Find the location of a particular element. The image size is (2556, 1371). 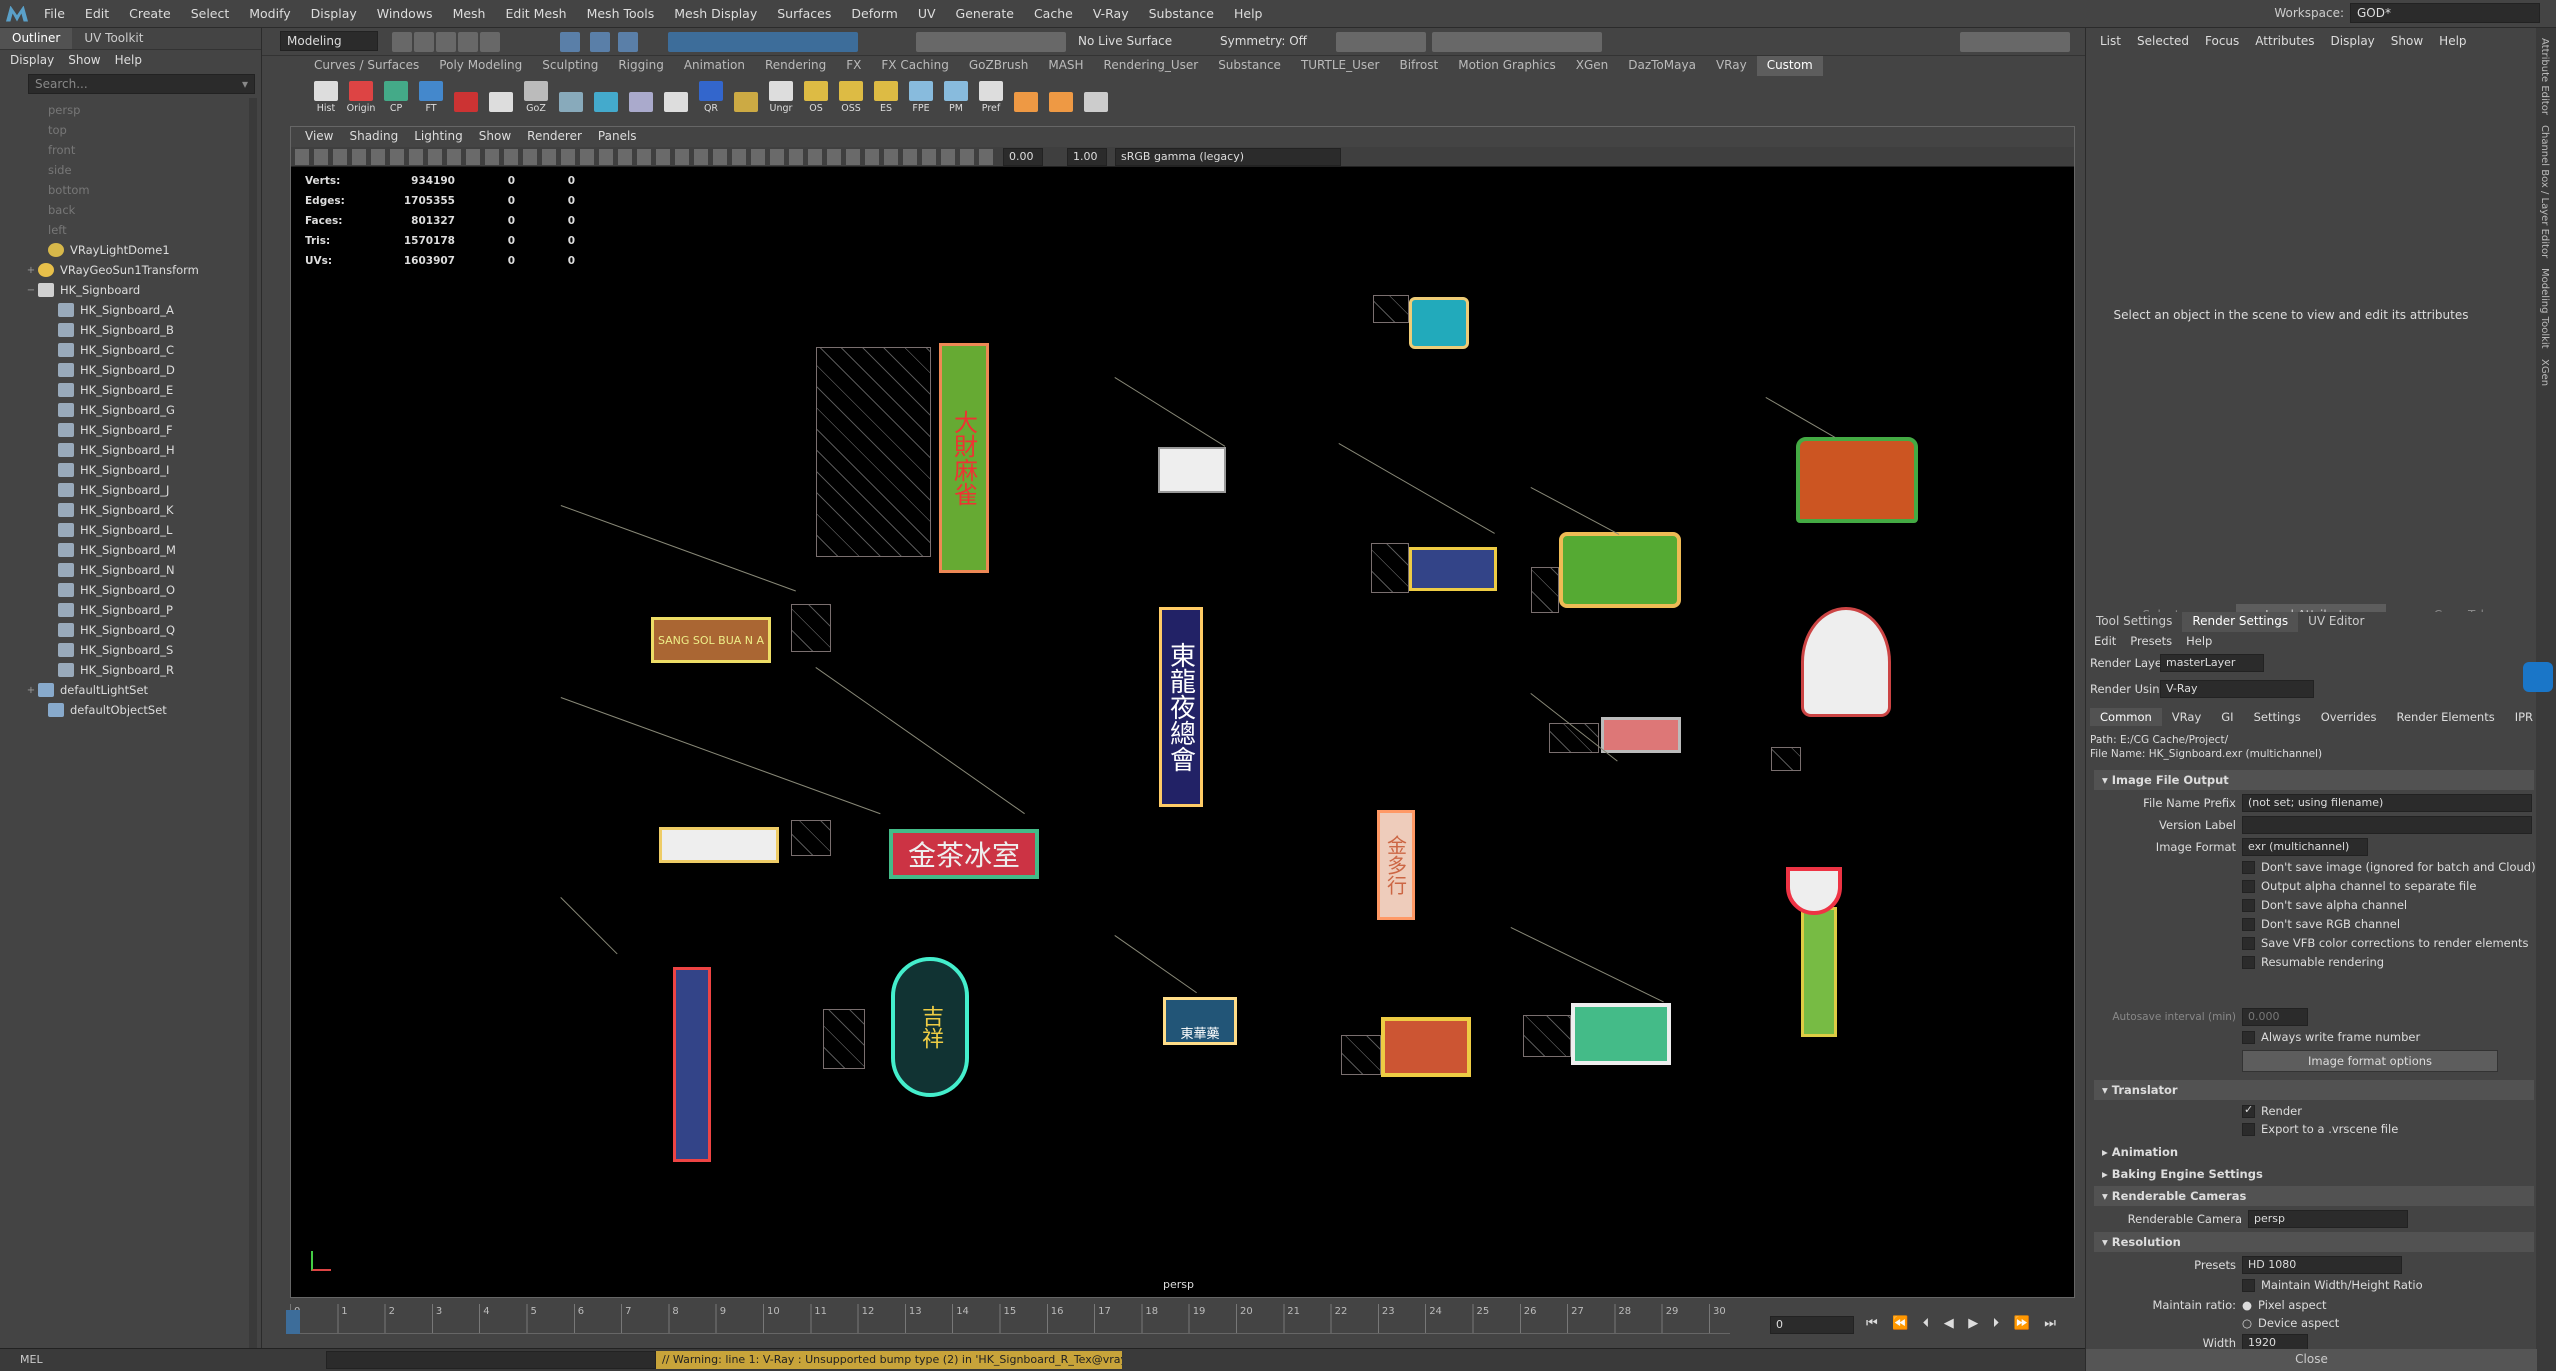

viewport-menu-show: Show is located at coordinates (495, 137).